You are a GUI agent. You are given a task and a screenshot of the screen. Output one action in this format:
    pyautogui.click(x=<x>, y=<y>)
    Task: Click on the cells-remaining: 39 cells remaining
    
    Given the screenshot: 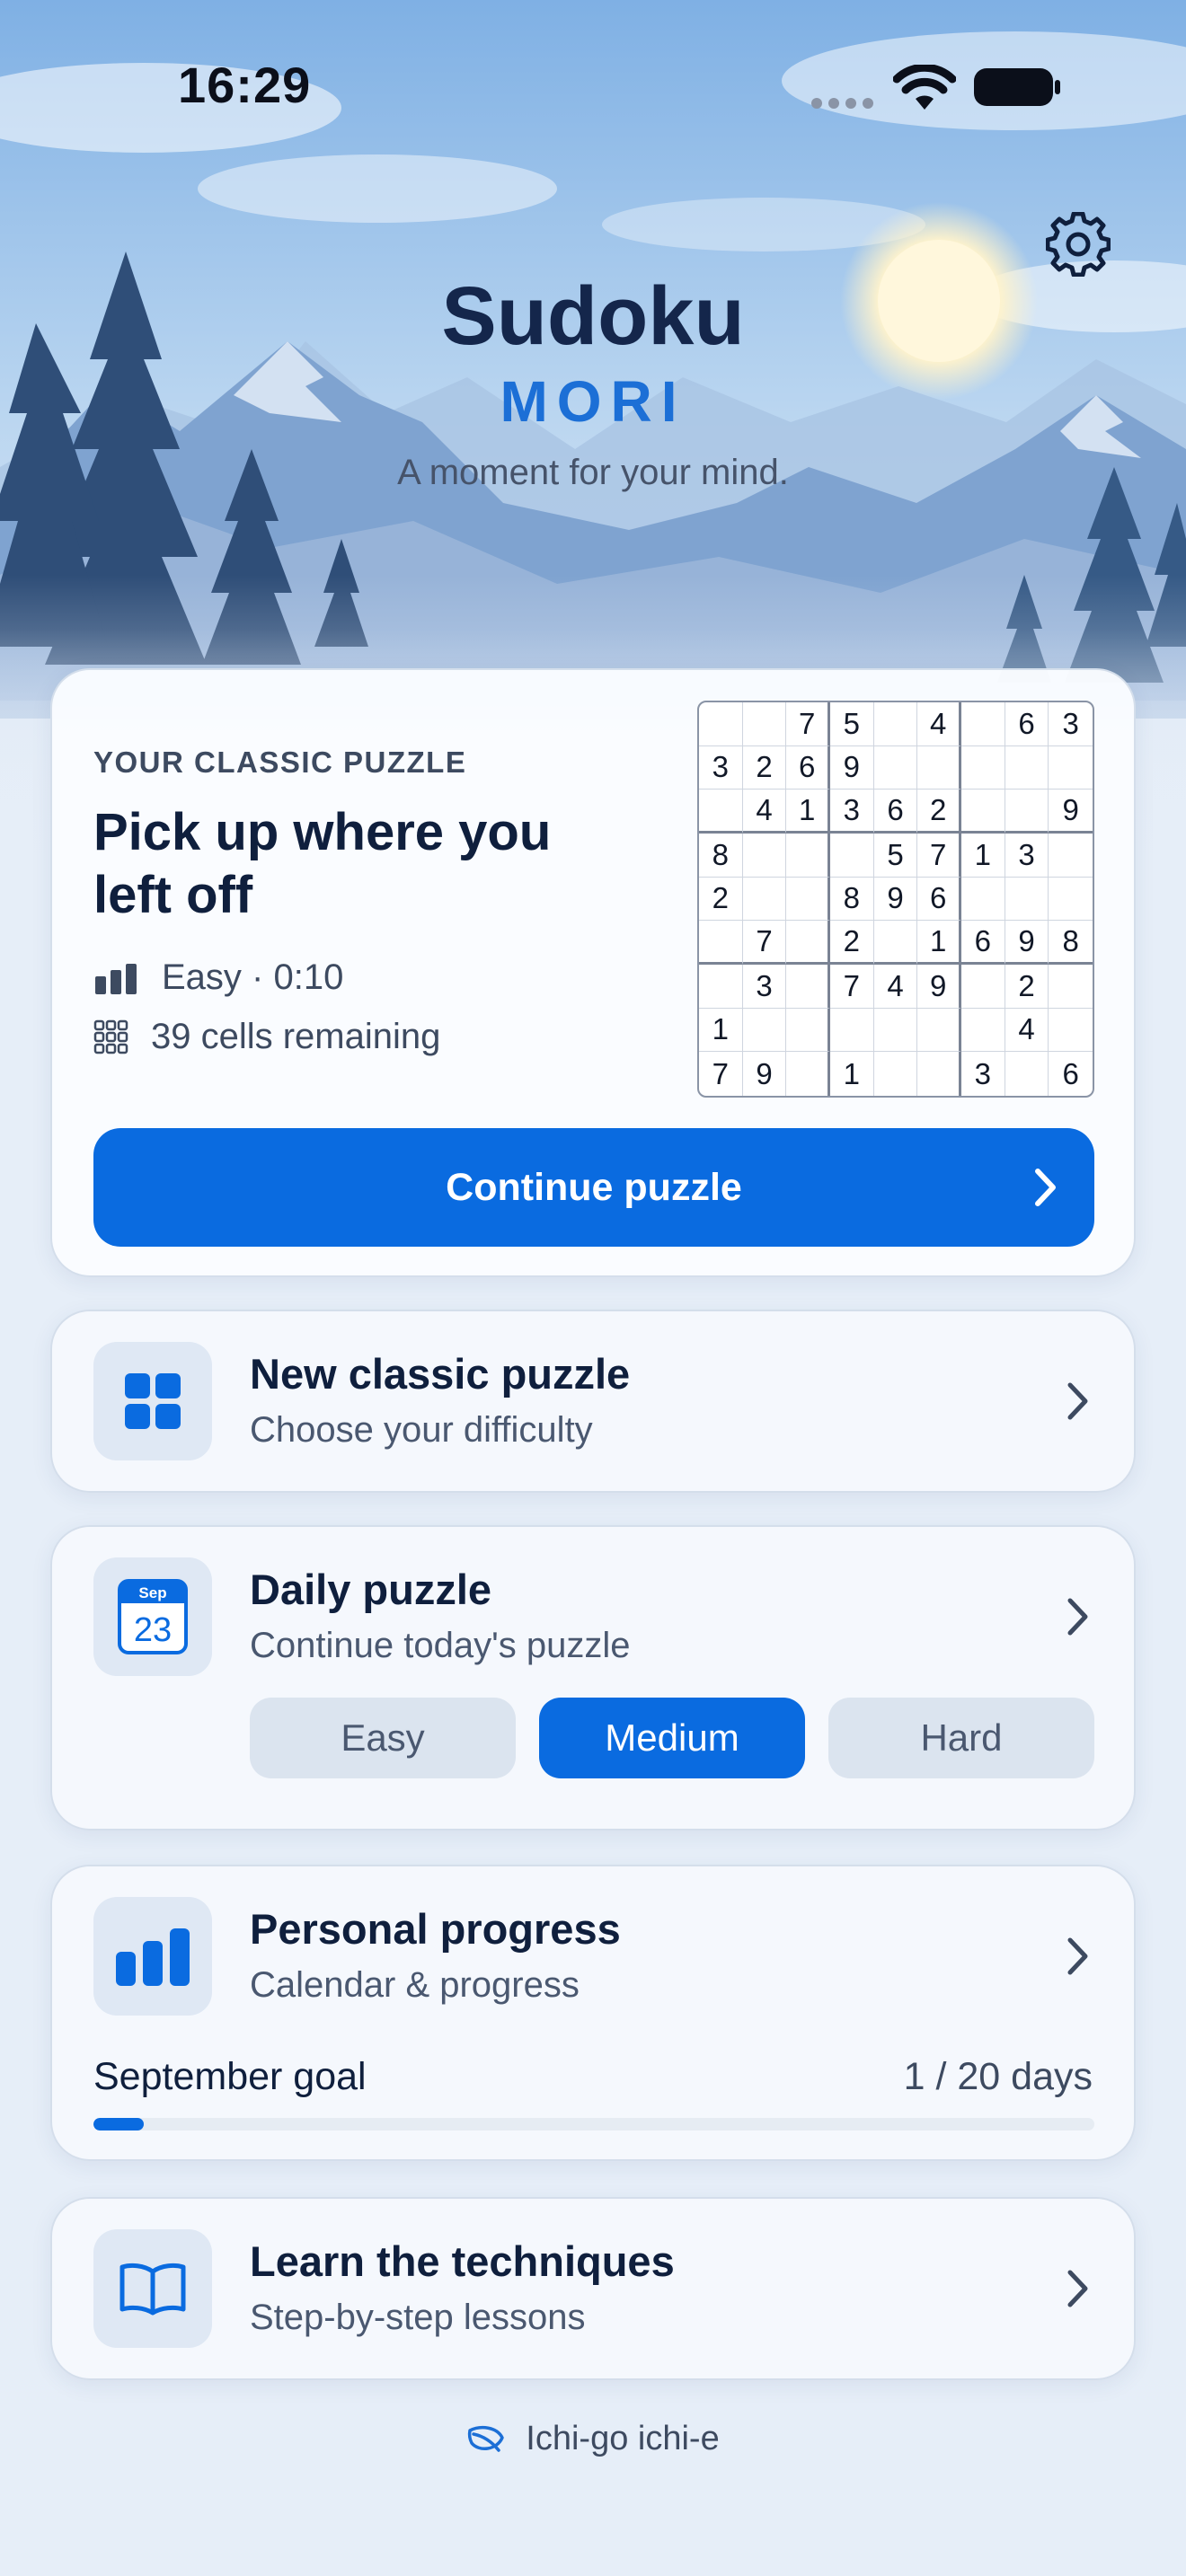 What is the action you would take?
    pyautogui.click(x=296, y=1036)
    